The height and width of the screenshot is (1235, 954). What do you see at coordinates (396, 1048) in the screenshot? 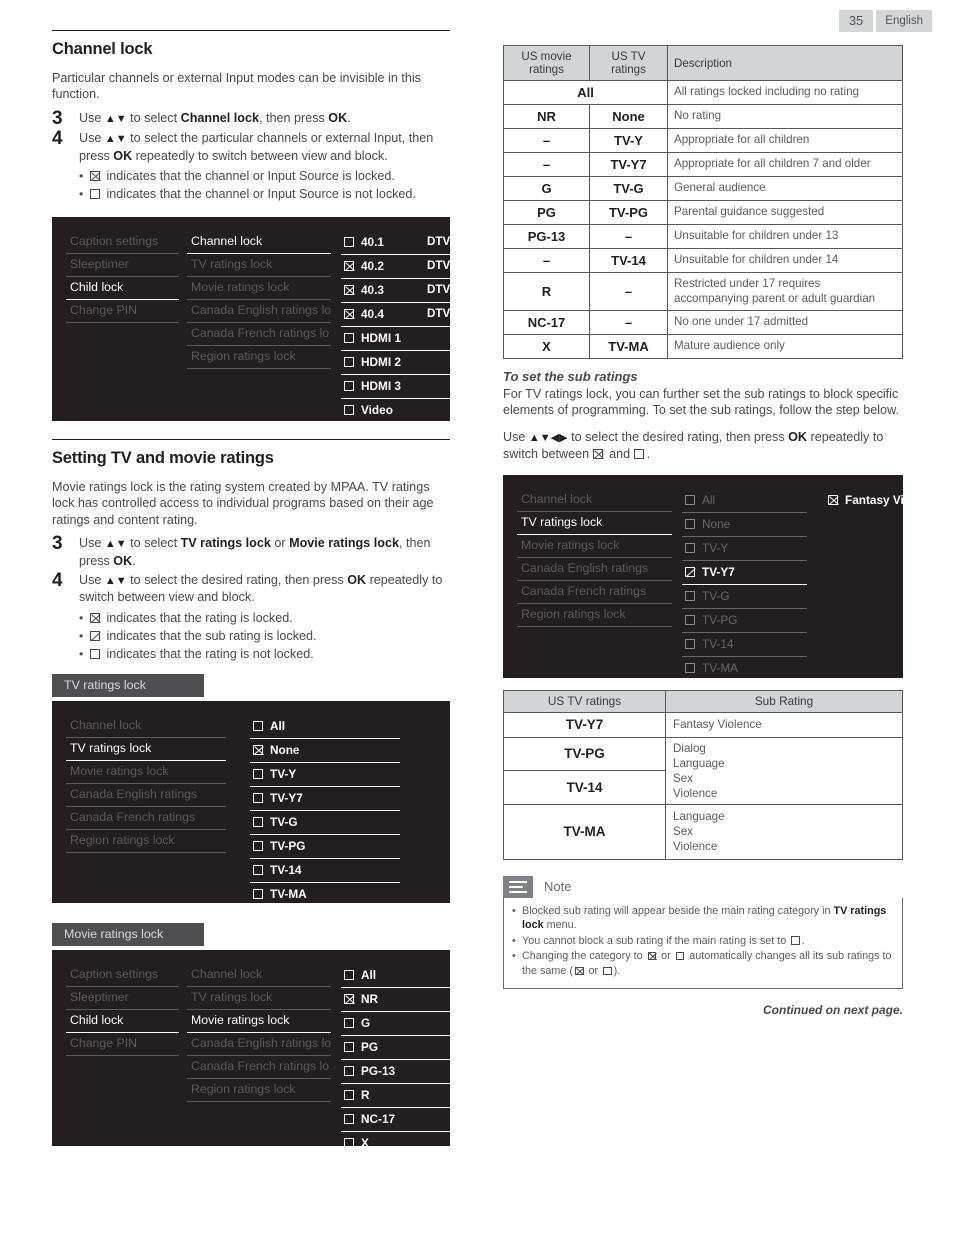
I see `osd-checkbox-row: PG` at bounding box center [396, 1048].